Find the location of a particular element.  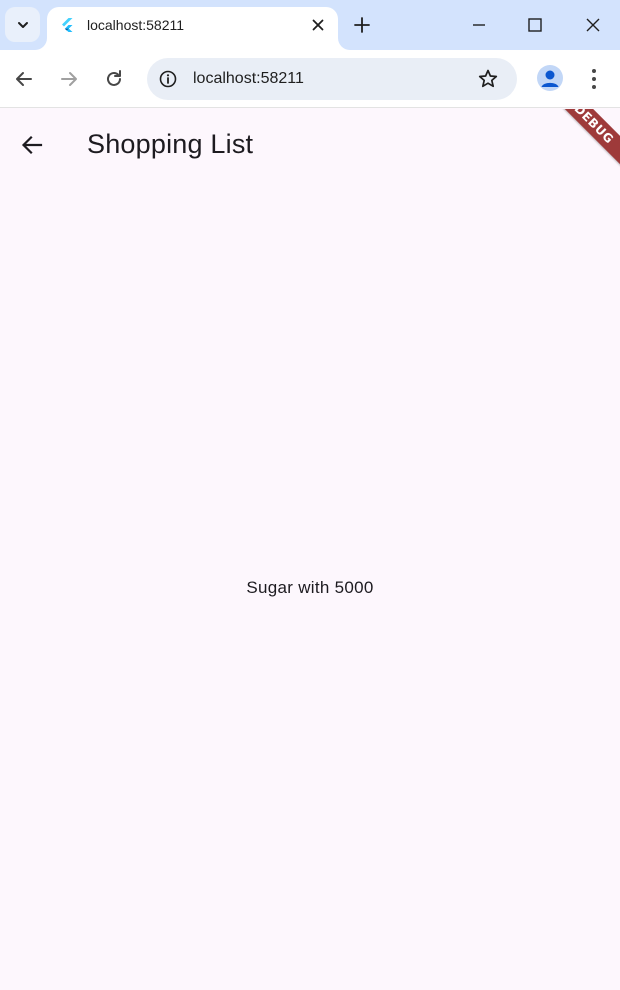

forward-arrow-icon is located at coordinates (69, 79).